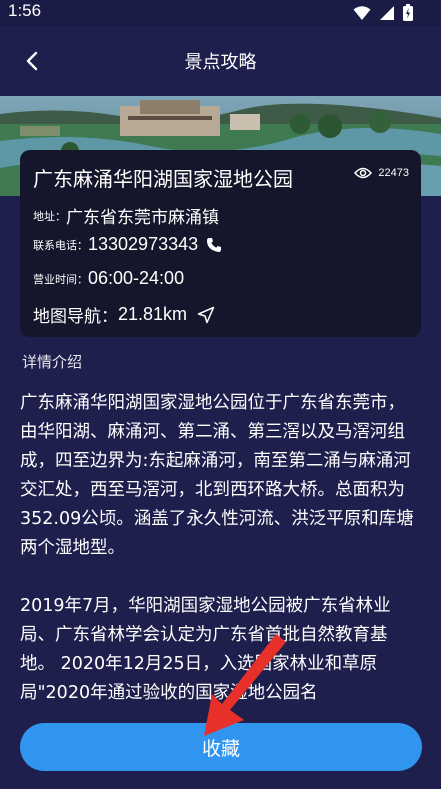 Image resolution: width=441 pixels, height=789 pixels. Describe the element at coordinates (60, 245) in the screenshot. I see `phone-label: 联系电话：` at that location.